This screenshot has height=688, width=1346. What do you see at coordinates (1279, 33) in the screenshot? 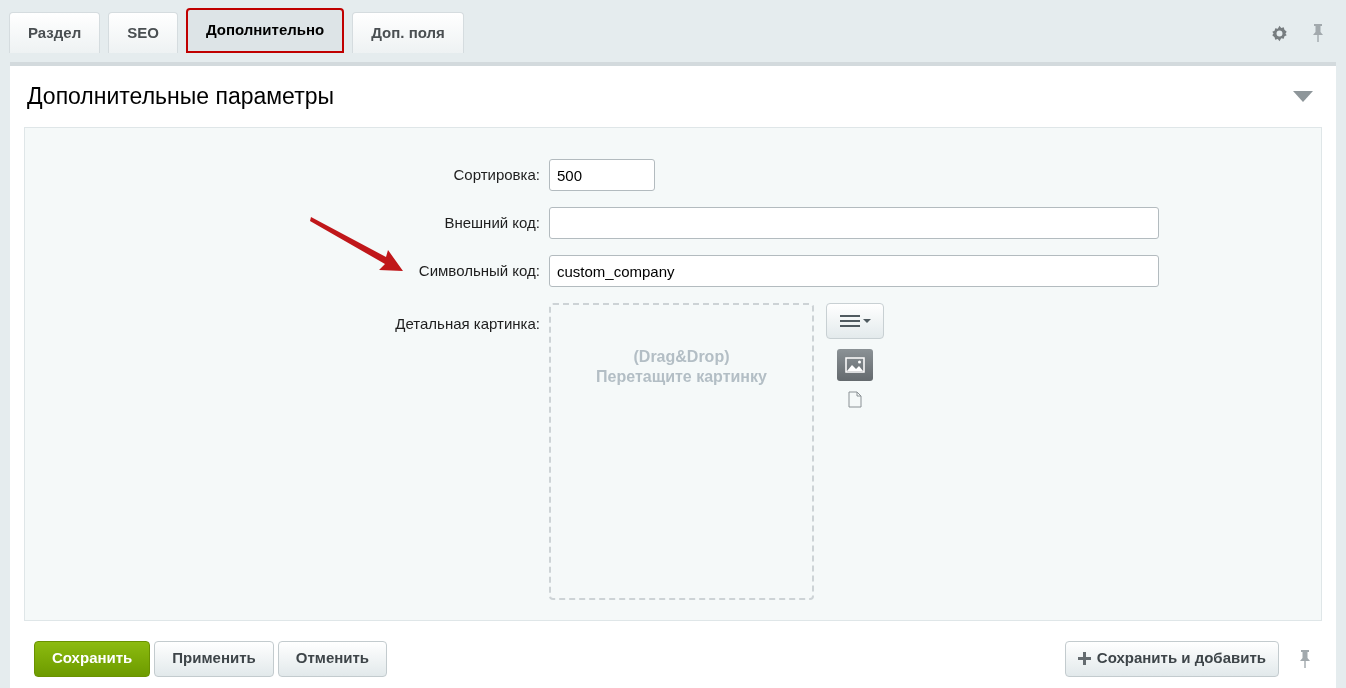
I see `settings-icon` at bounding box center [1279, 33].